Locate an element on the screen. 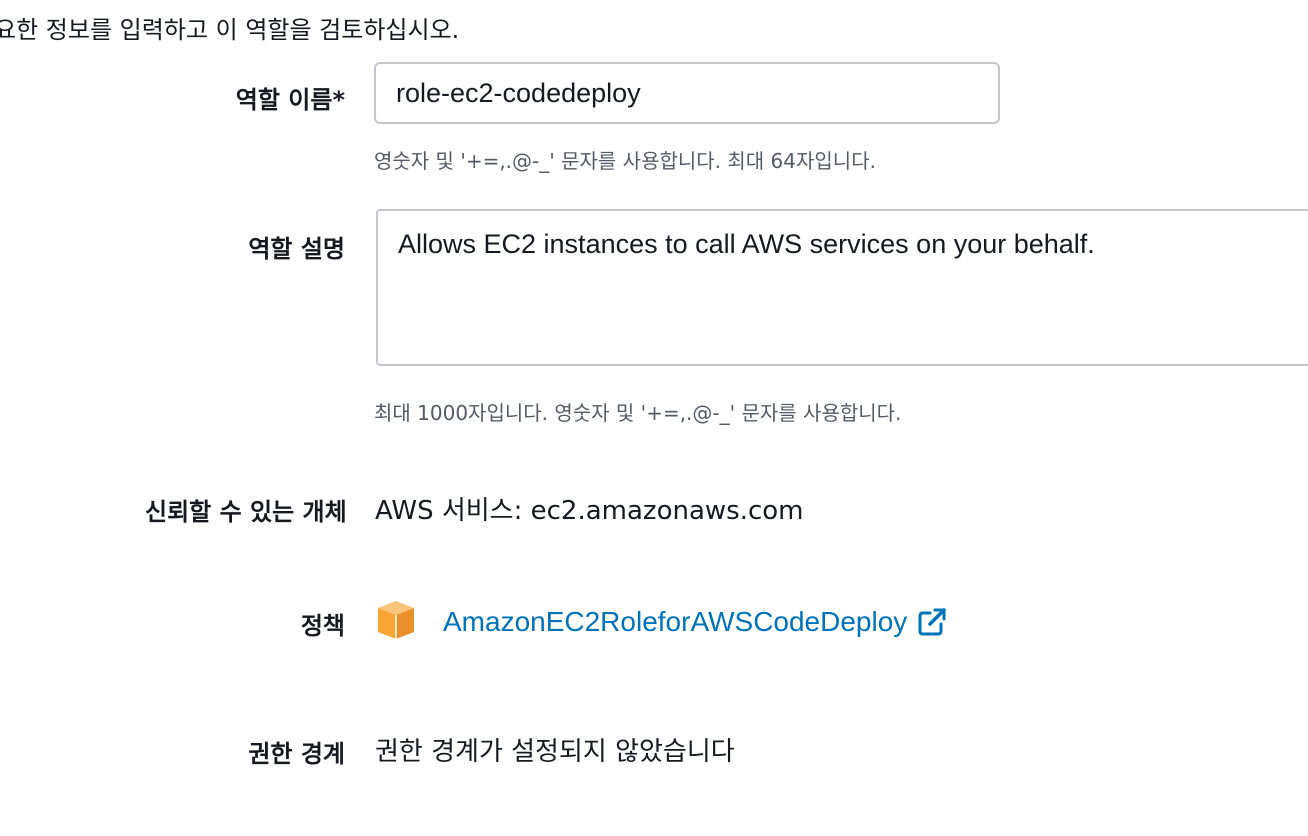  trusted-entity-label: 신뢰할 수 있는 개체 is located at coordinates (246, 512).